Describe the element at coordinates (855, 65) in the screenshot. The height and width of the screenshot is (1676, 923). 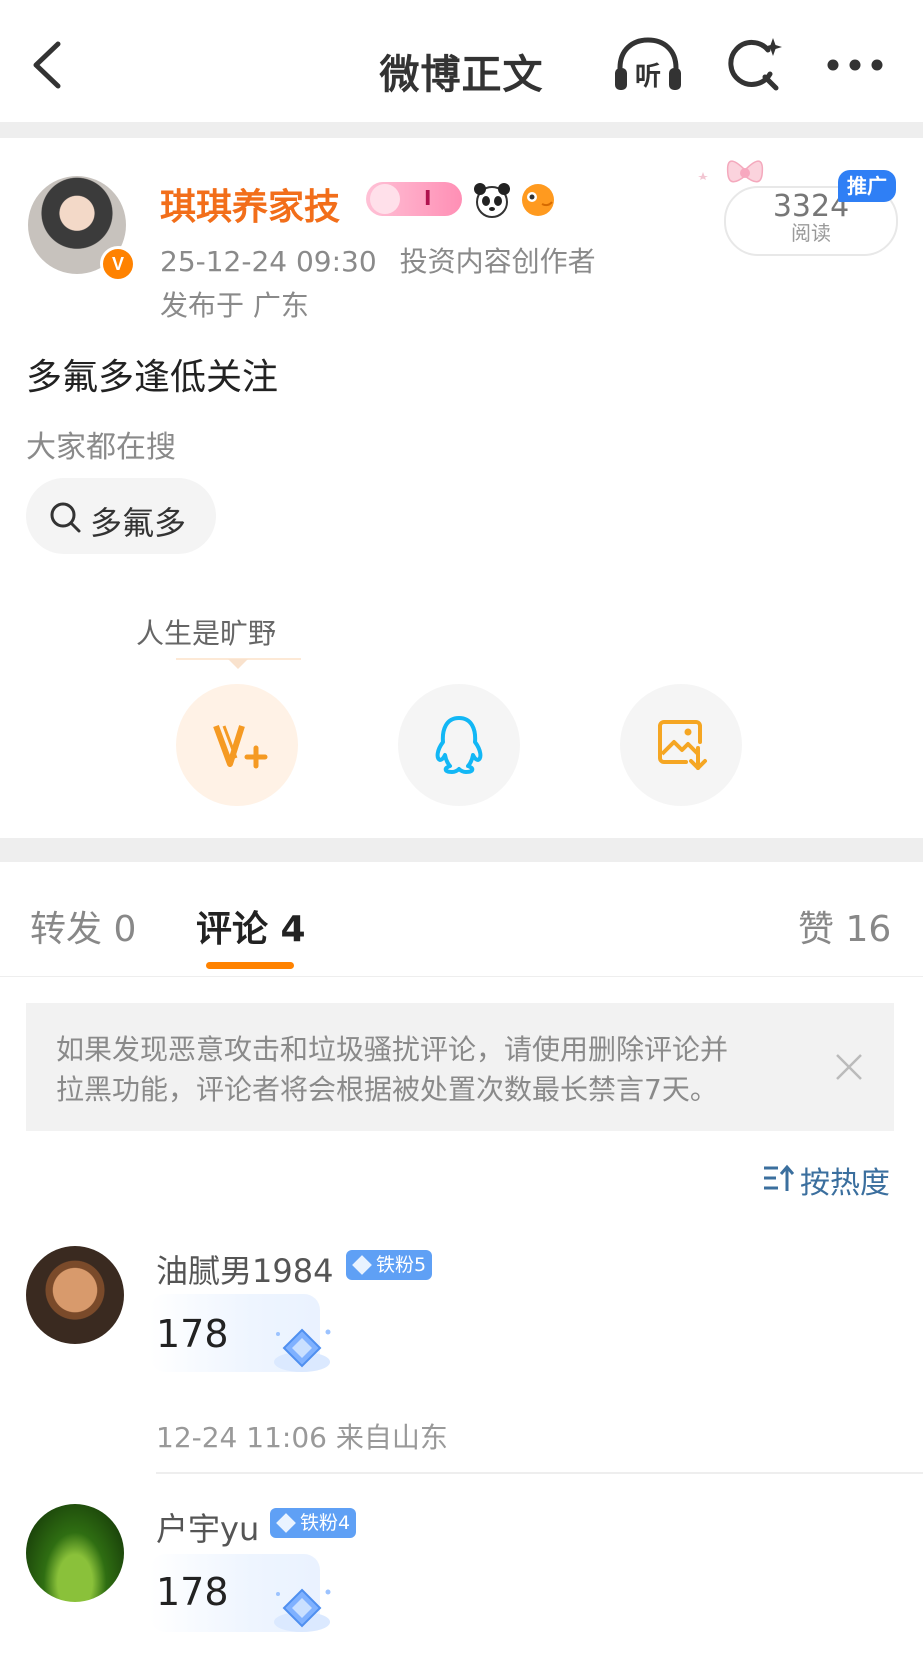
I see `more-icon` at that location.